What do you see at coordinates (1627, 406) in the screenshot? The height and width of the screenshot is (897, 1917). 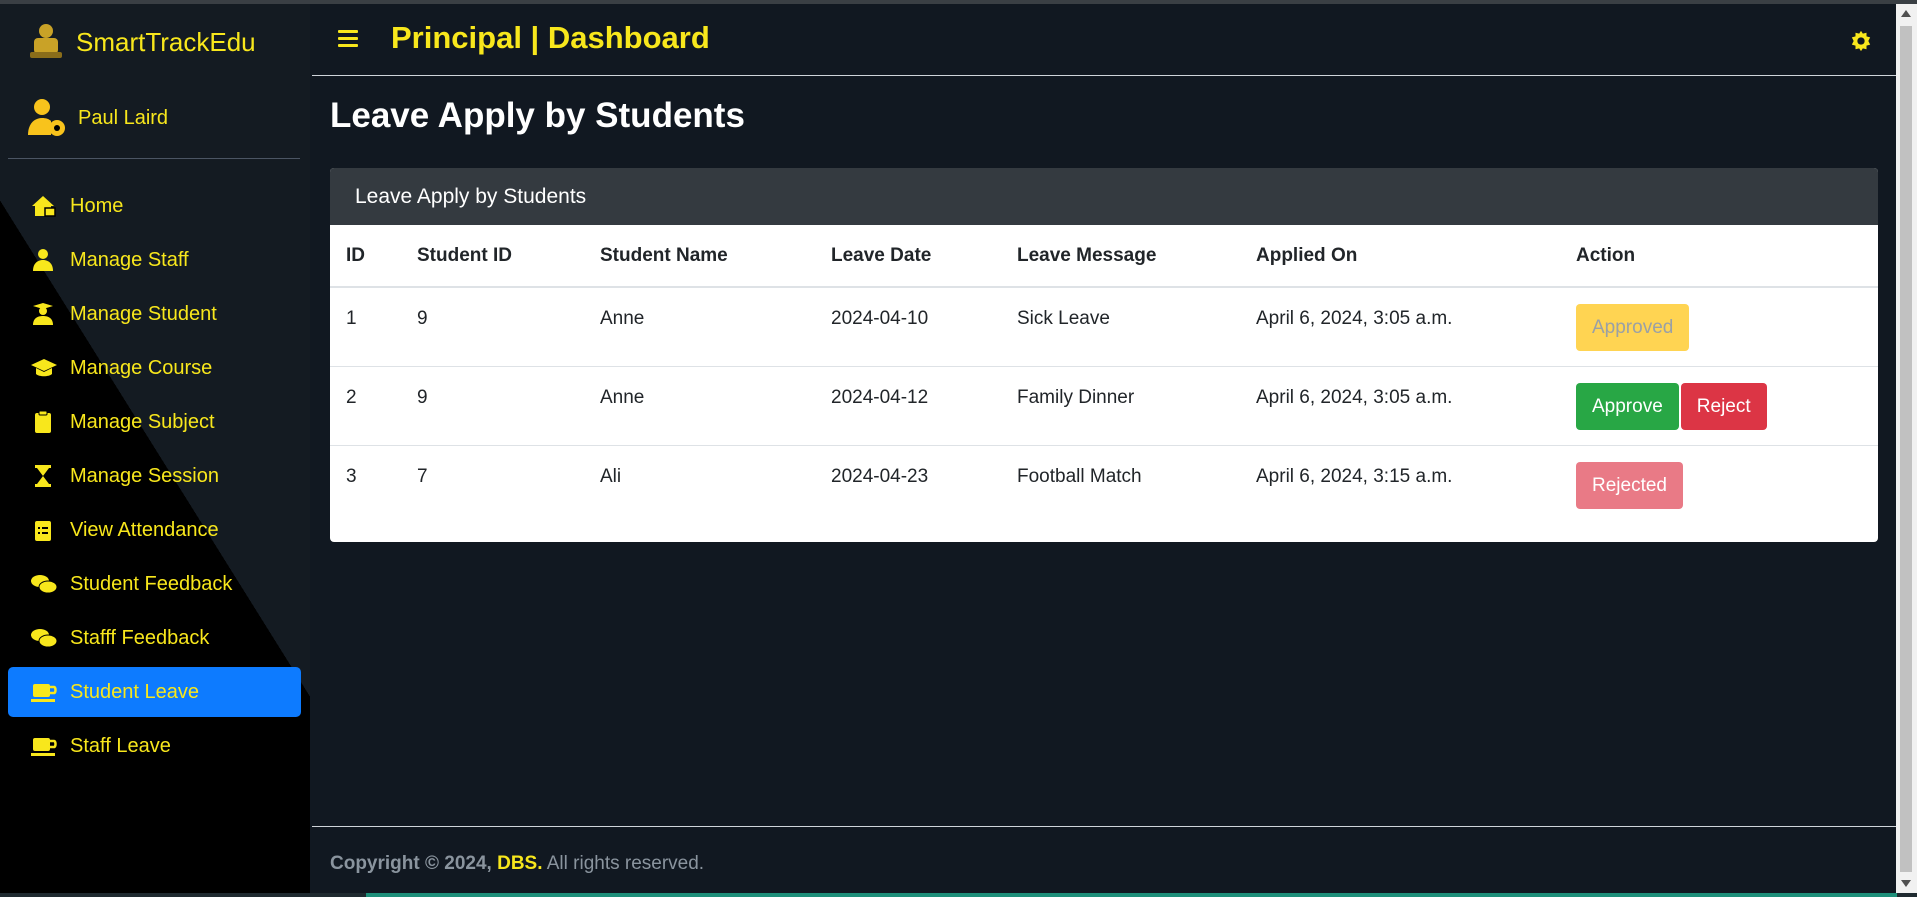 I see `approve-button: Approve` at bounding box center [1627, 406].